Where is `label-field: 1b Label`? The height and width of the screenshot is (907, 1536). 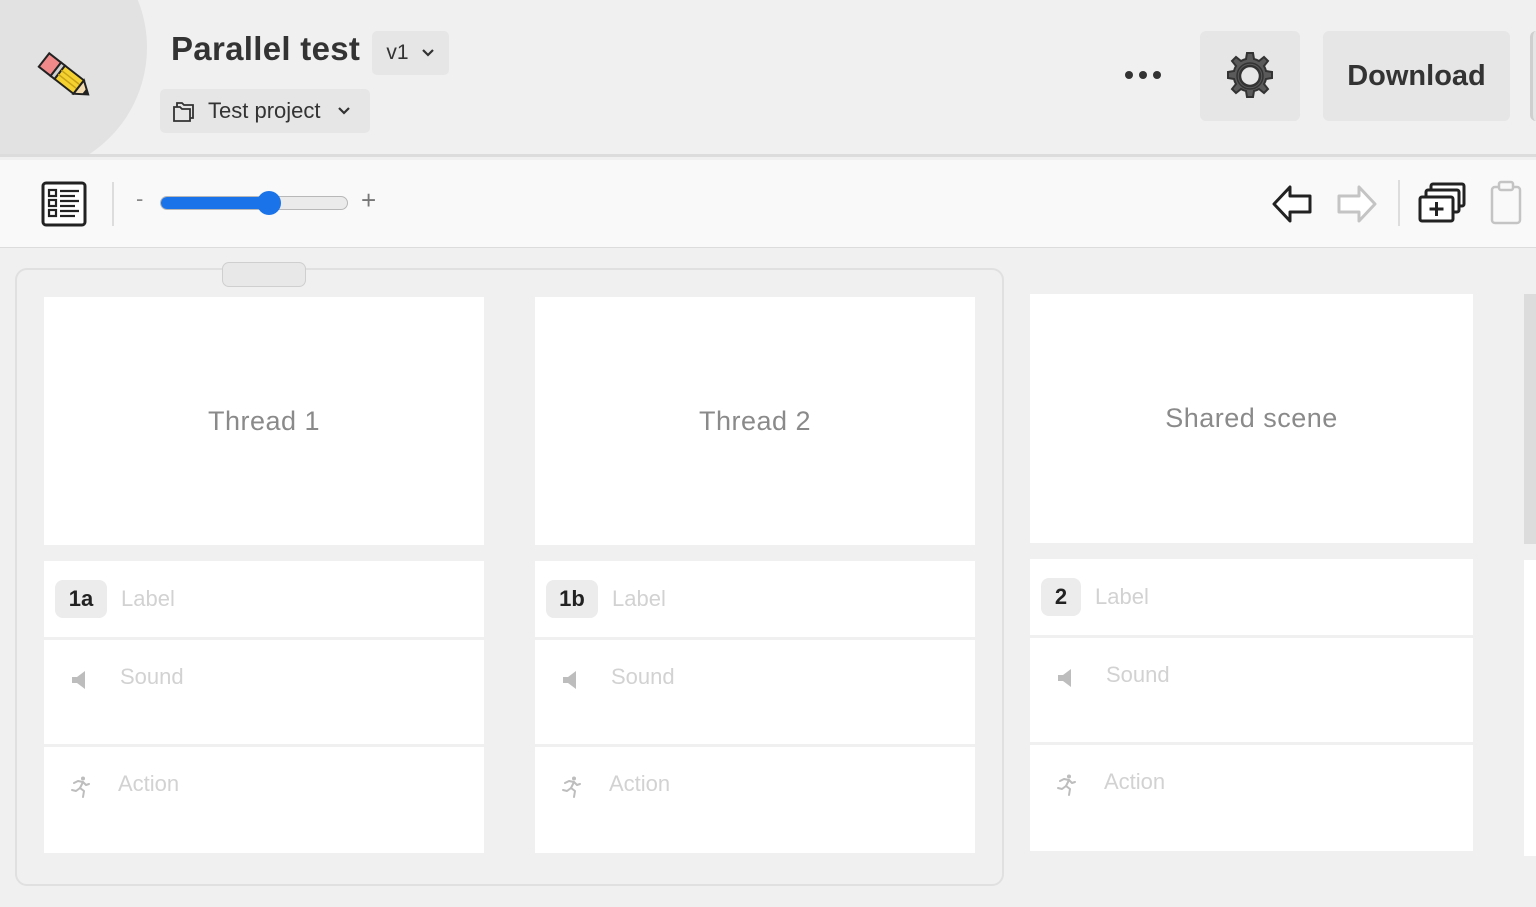 label-field: 1b Label is located at coordinates (755, 600).